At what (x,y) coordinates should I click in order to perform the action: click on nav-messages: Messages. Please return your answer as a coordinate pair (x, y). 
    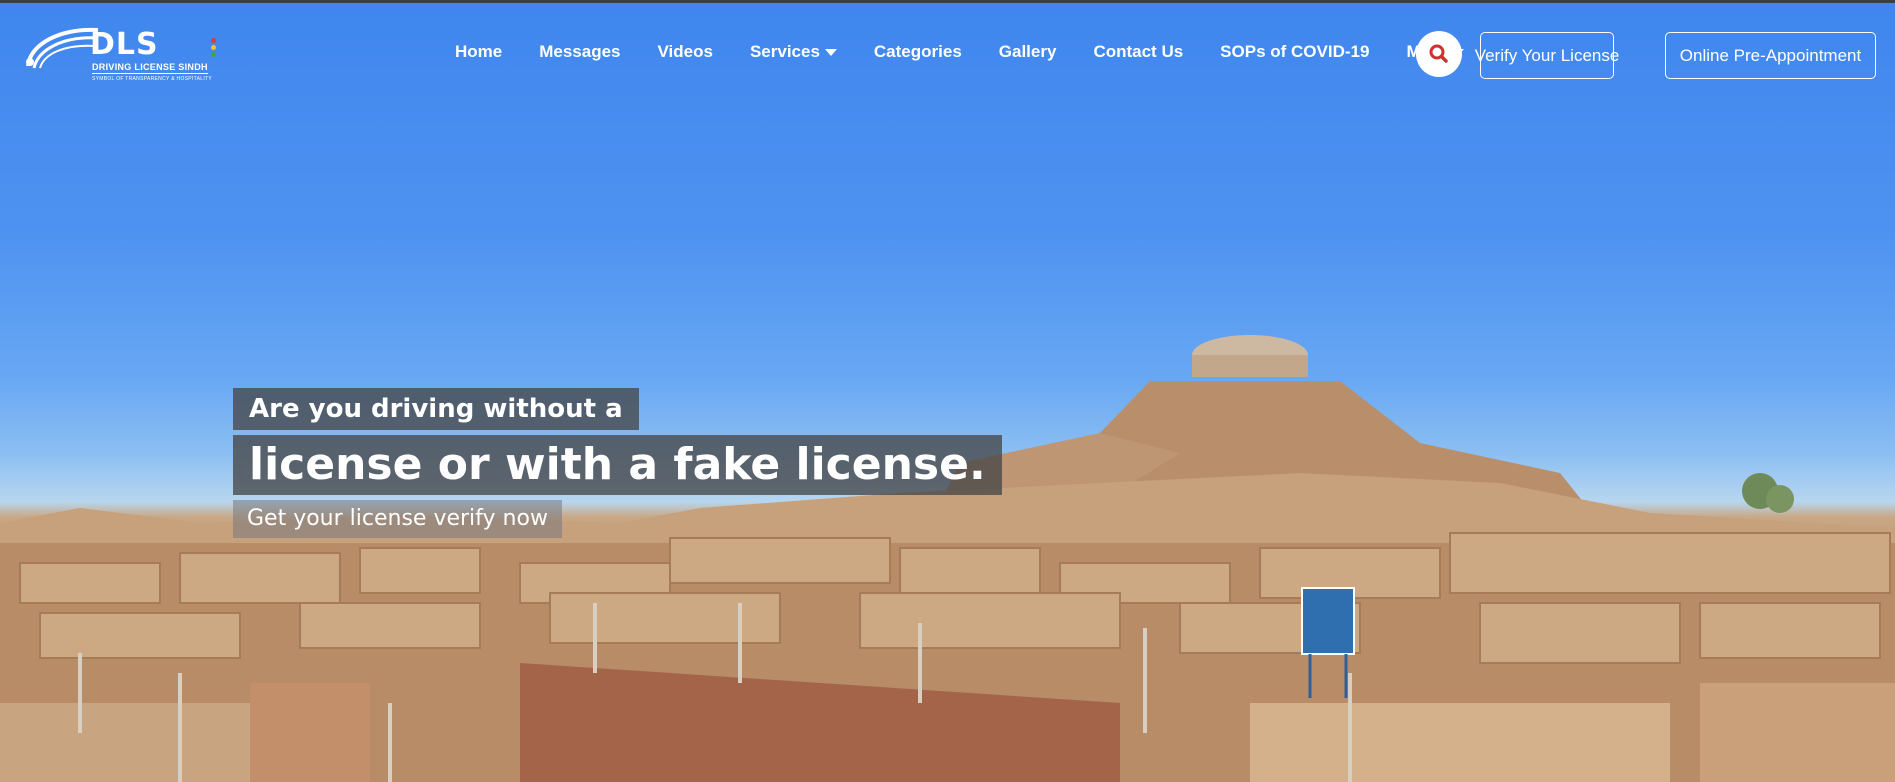
    Looking at the image, I should click on (579, 52).